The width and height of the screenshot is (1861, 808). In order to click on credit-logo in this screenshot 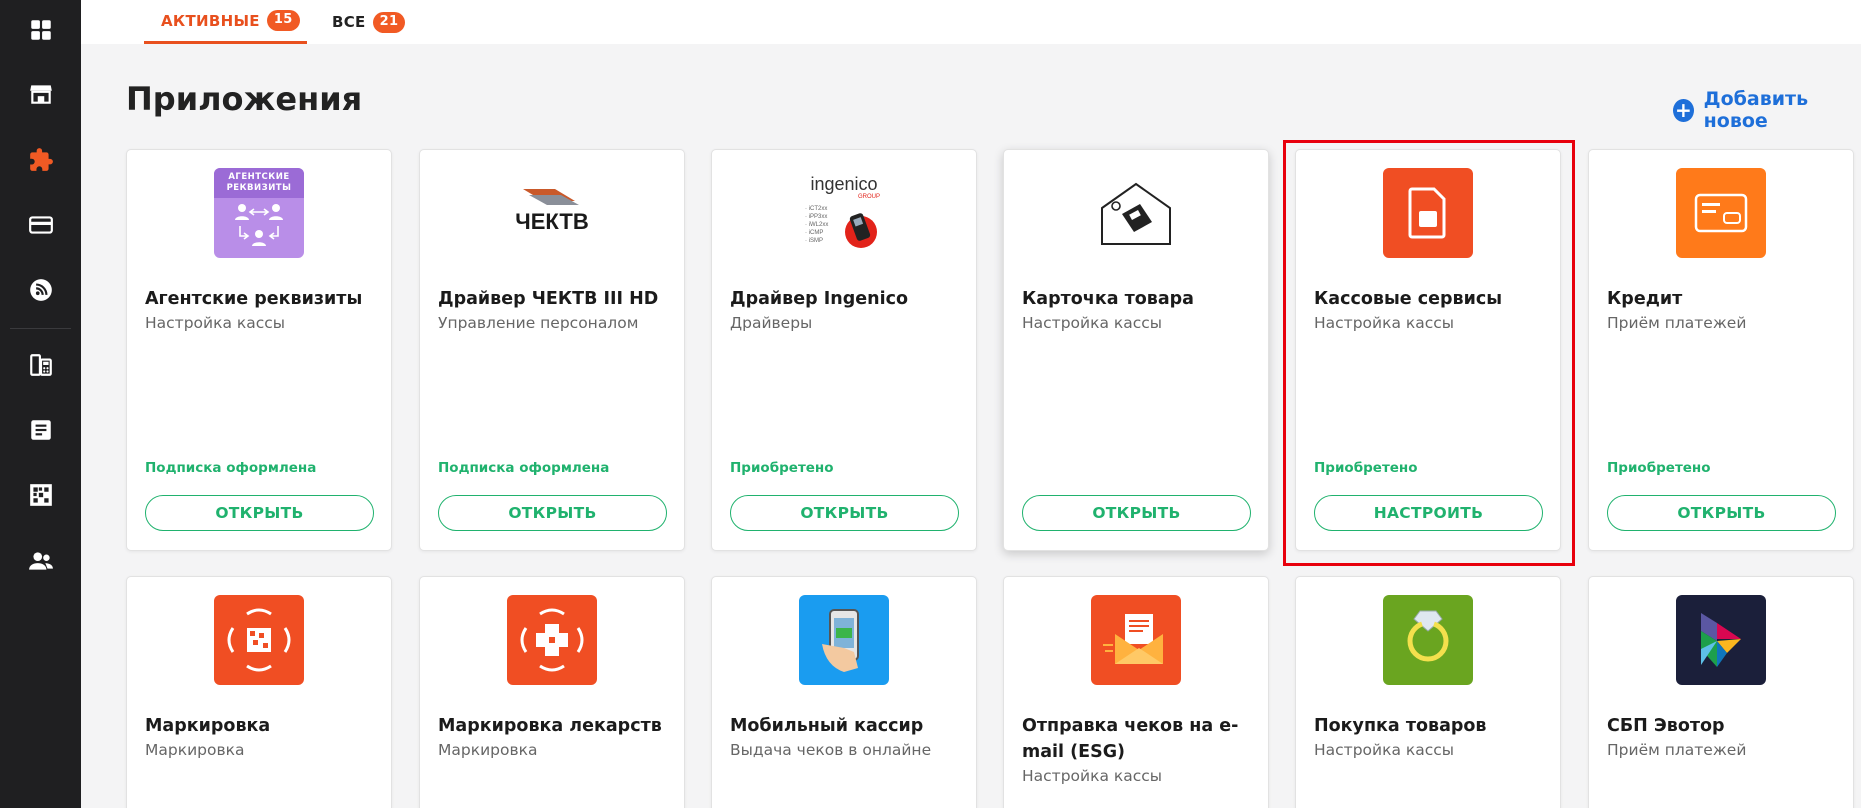, I will do `click(1721, 213)`.